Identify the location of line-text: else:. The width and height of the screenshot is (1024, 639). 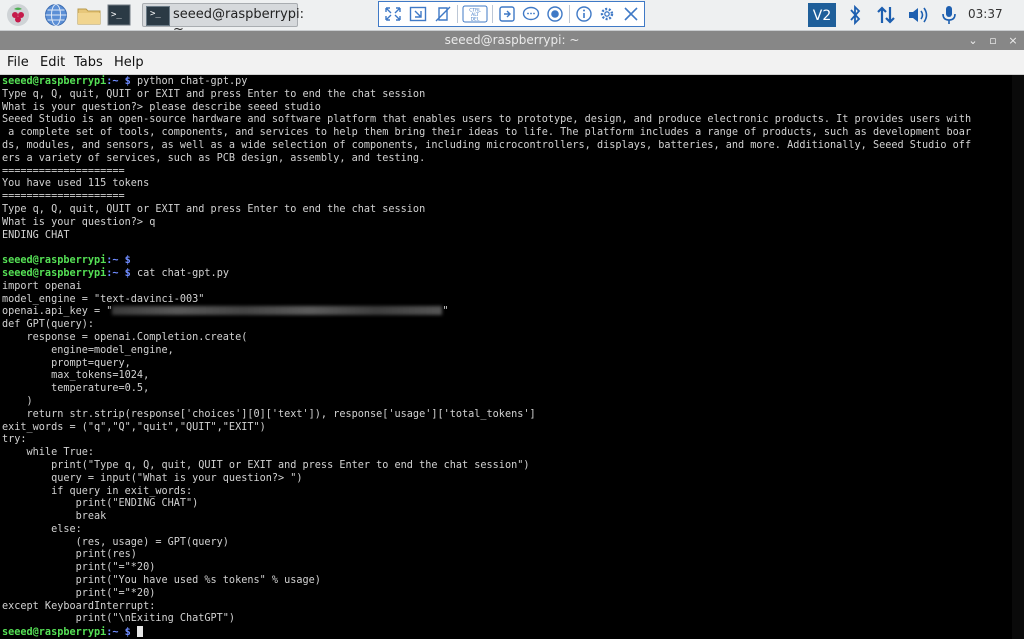
(42, 529).